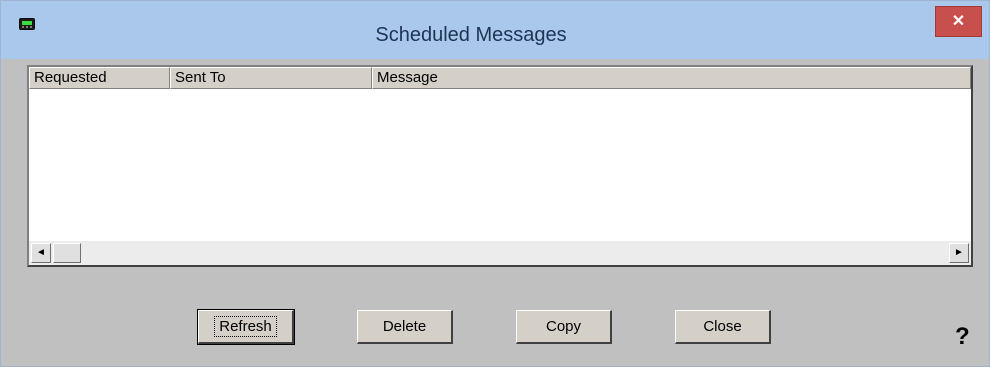  I want to click on list-header: Requested Sent To Message, so click(500, 78).